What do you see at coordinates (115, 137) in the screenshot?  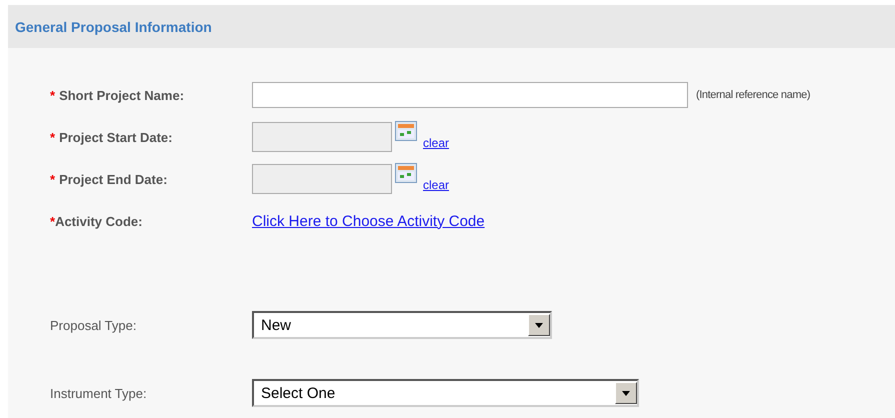 I see `field-label: Project Start Date:` at bounding box center [115, 137].